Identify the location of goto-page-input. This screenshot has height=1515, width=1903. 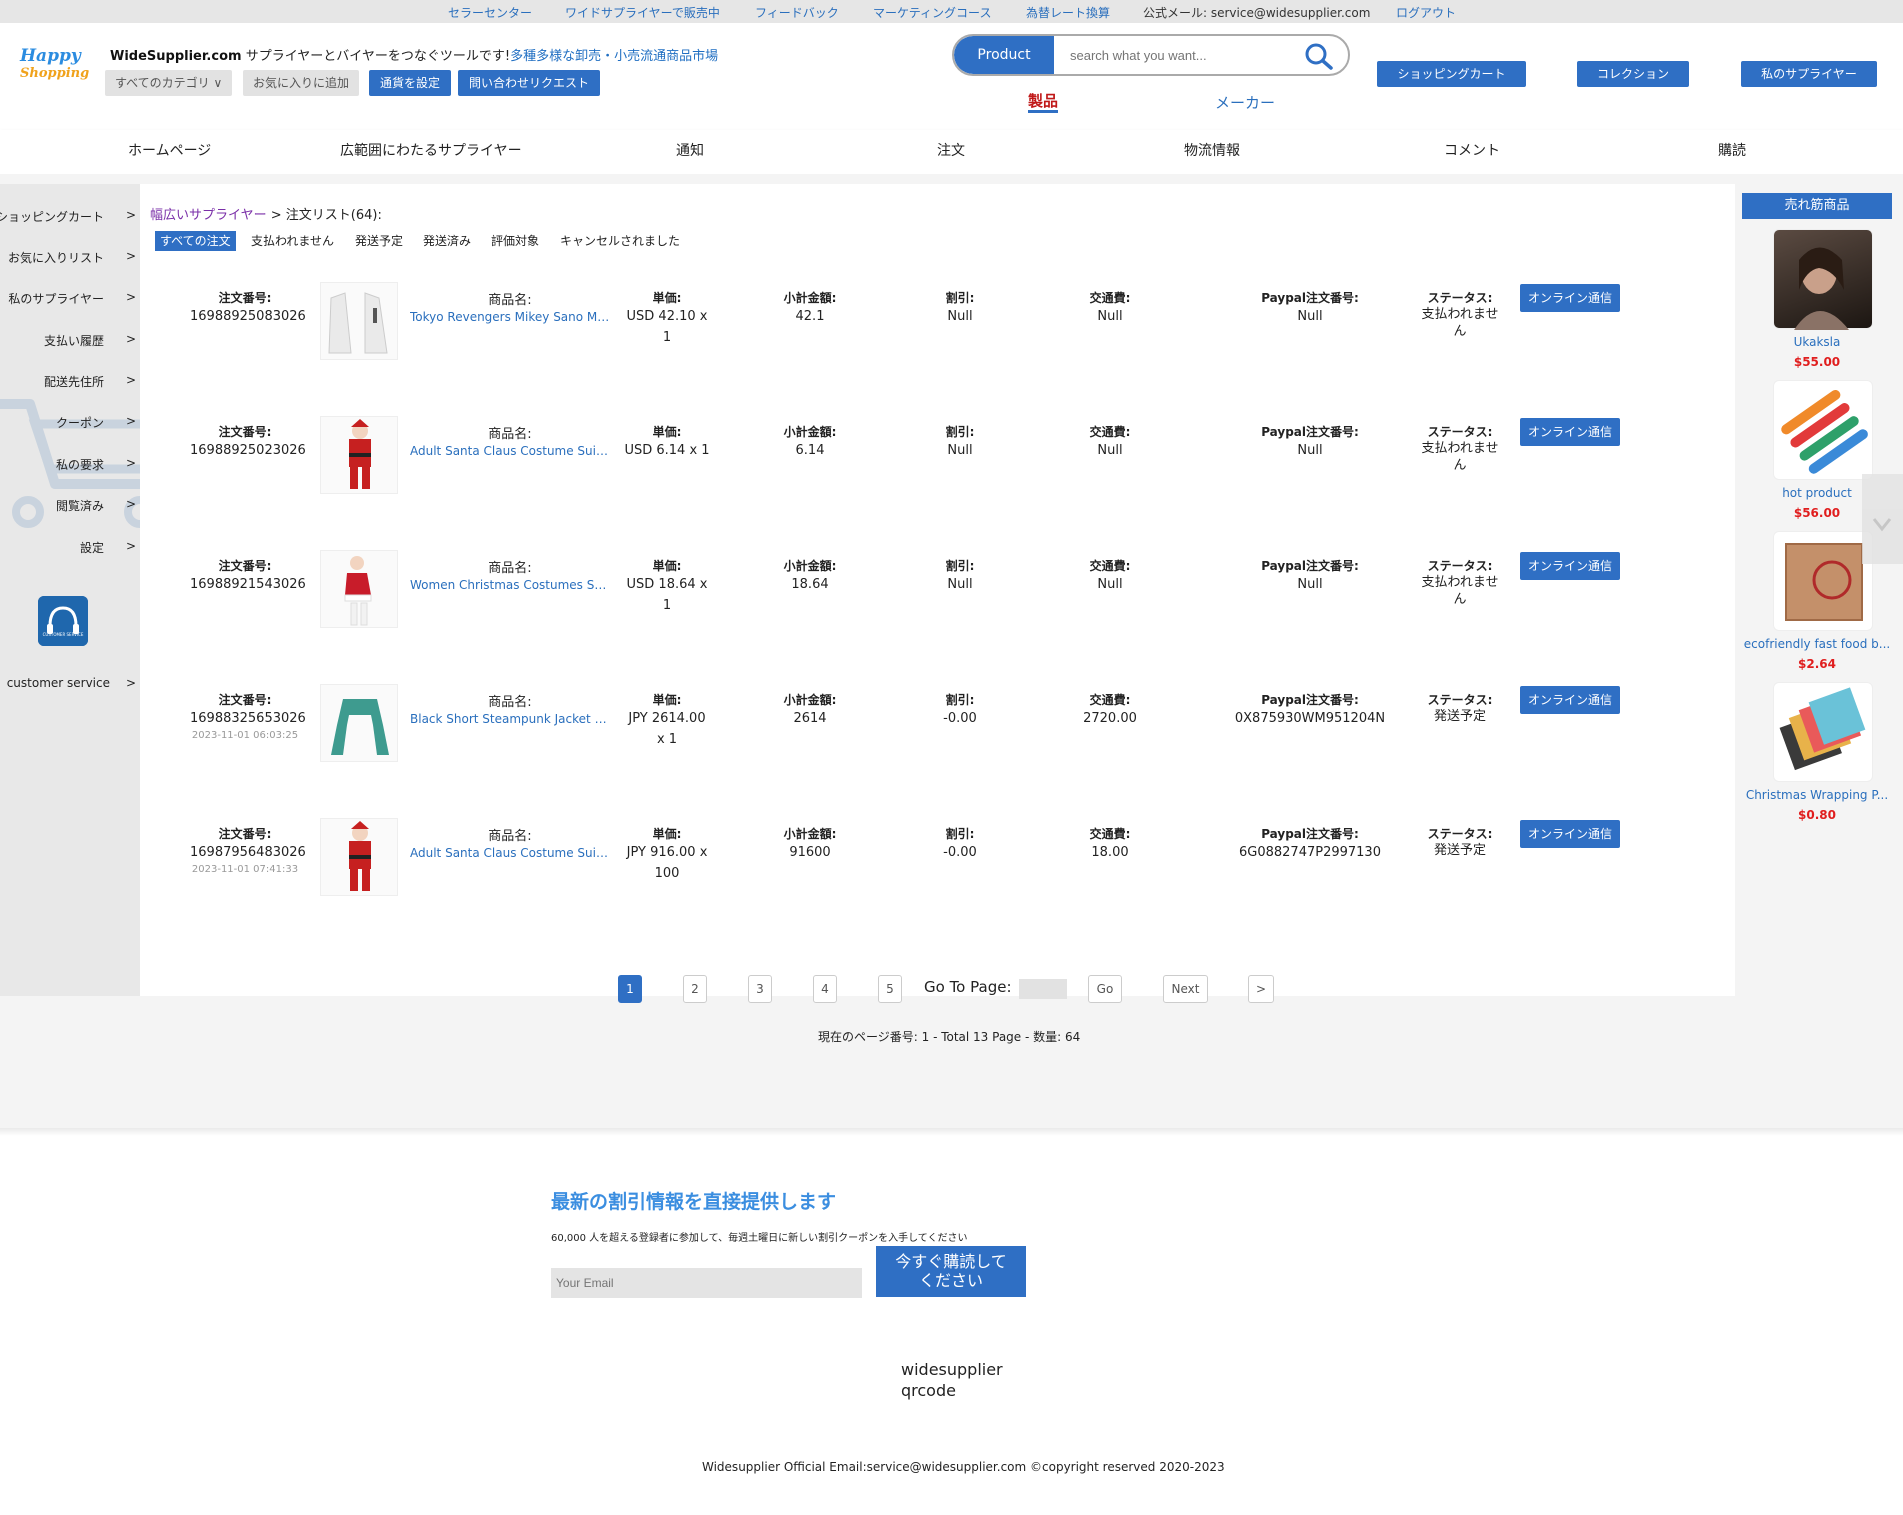
(1043, 989).